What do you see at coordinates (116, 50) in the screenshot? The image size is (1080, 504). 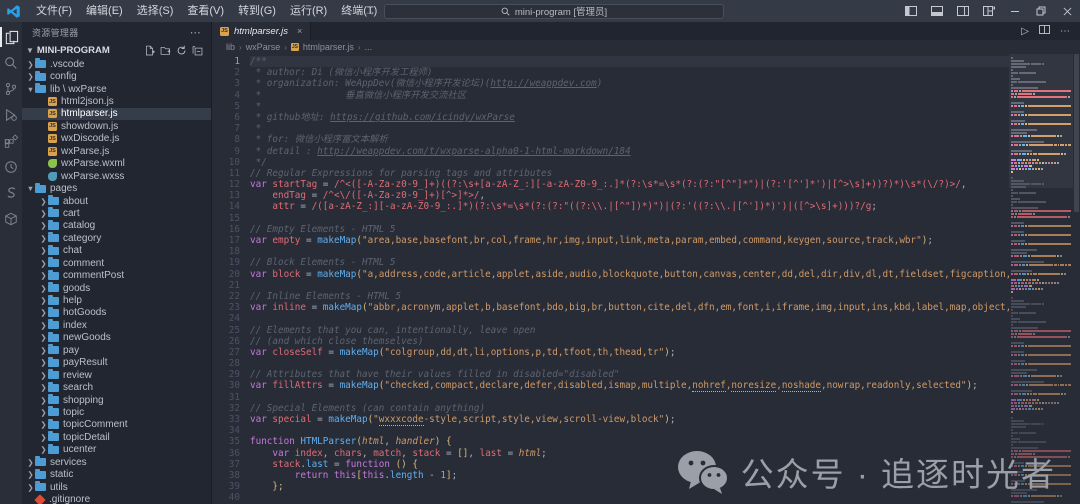 I see `explorer-section-header: ▼ MINI-PROGRAM` at bounding box center [116, 50].